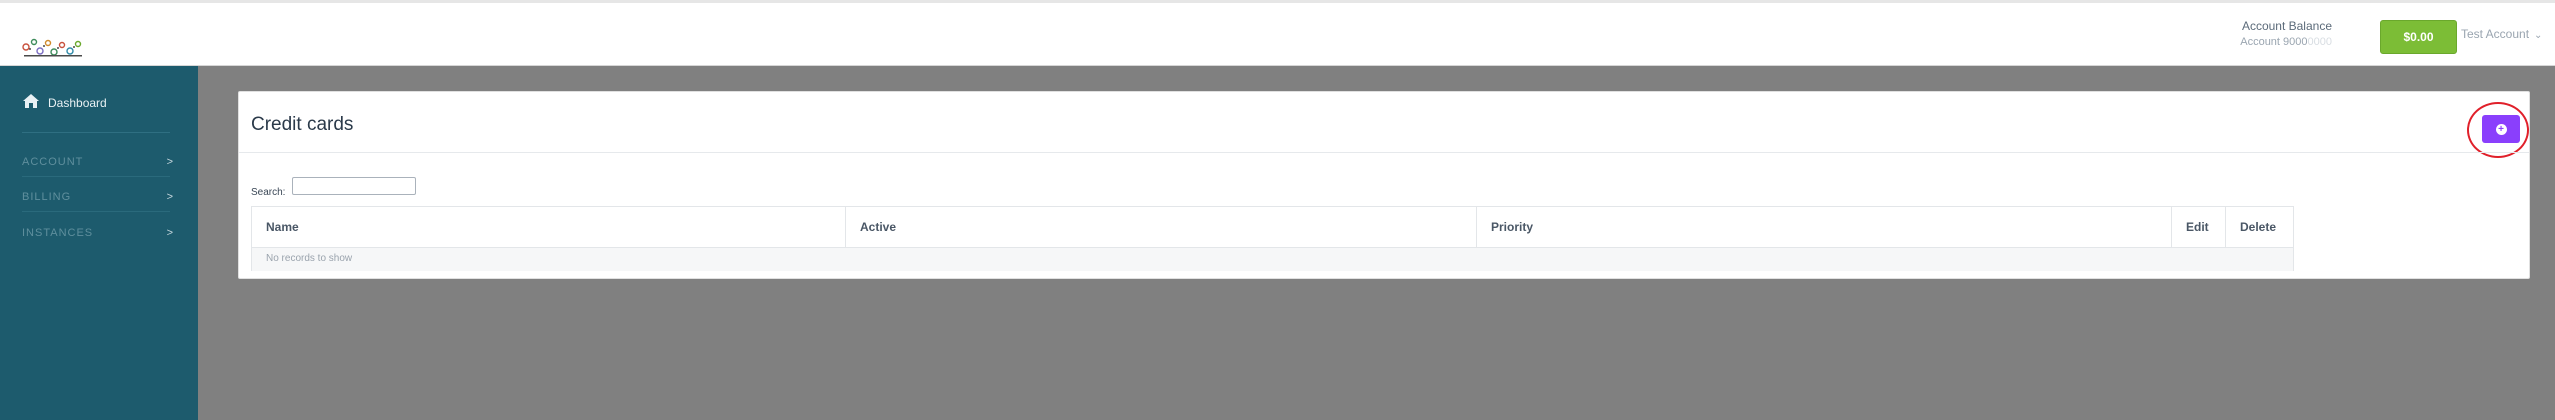 Image resolution: width=2555 pixels, height=420 pixels. What do you see at coordinates (47, 197) in the screenshot?
I see `sidebar-item-label: BILLING` at bounding box center [47, 197].